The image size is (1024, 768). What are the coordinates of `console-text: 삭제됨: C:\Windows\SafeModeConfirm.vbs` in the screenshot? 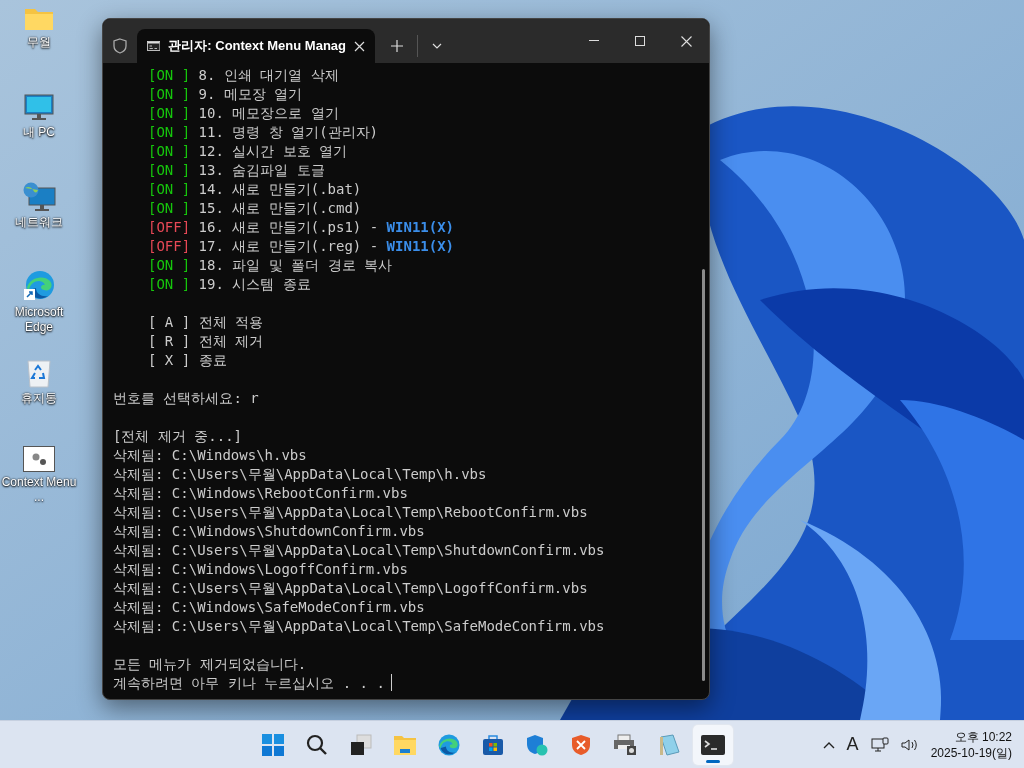 It's located at (269, 607).